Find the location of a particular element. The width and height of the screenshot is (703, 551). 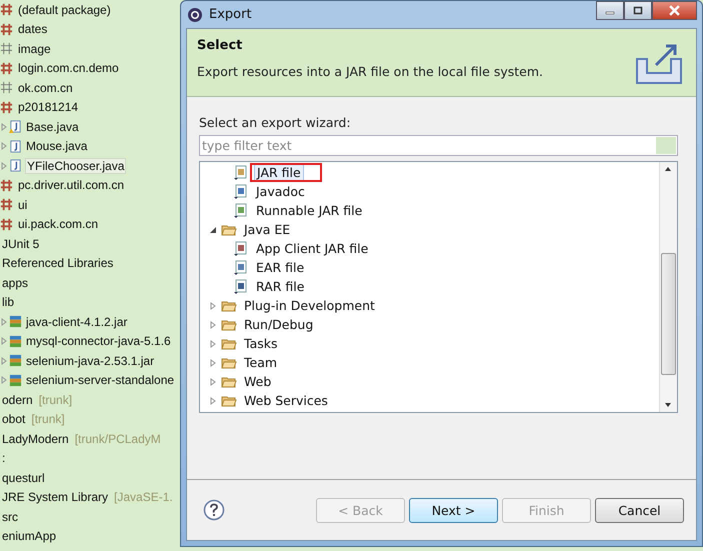

tree-item: JRE System Library is located at coordinates (55, 497).